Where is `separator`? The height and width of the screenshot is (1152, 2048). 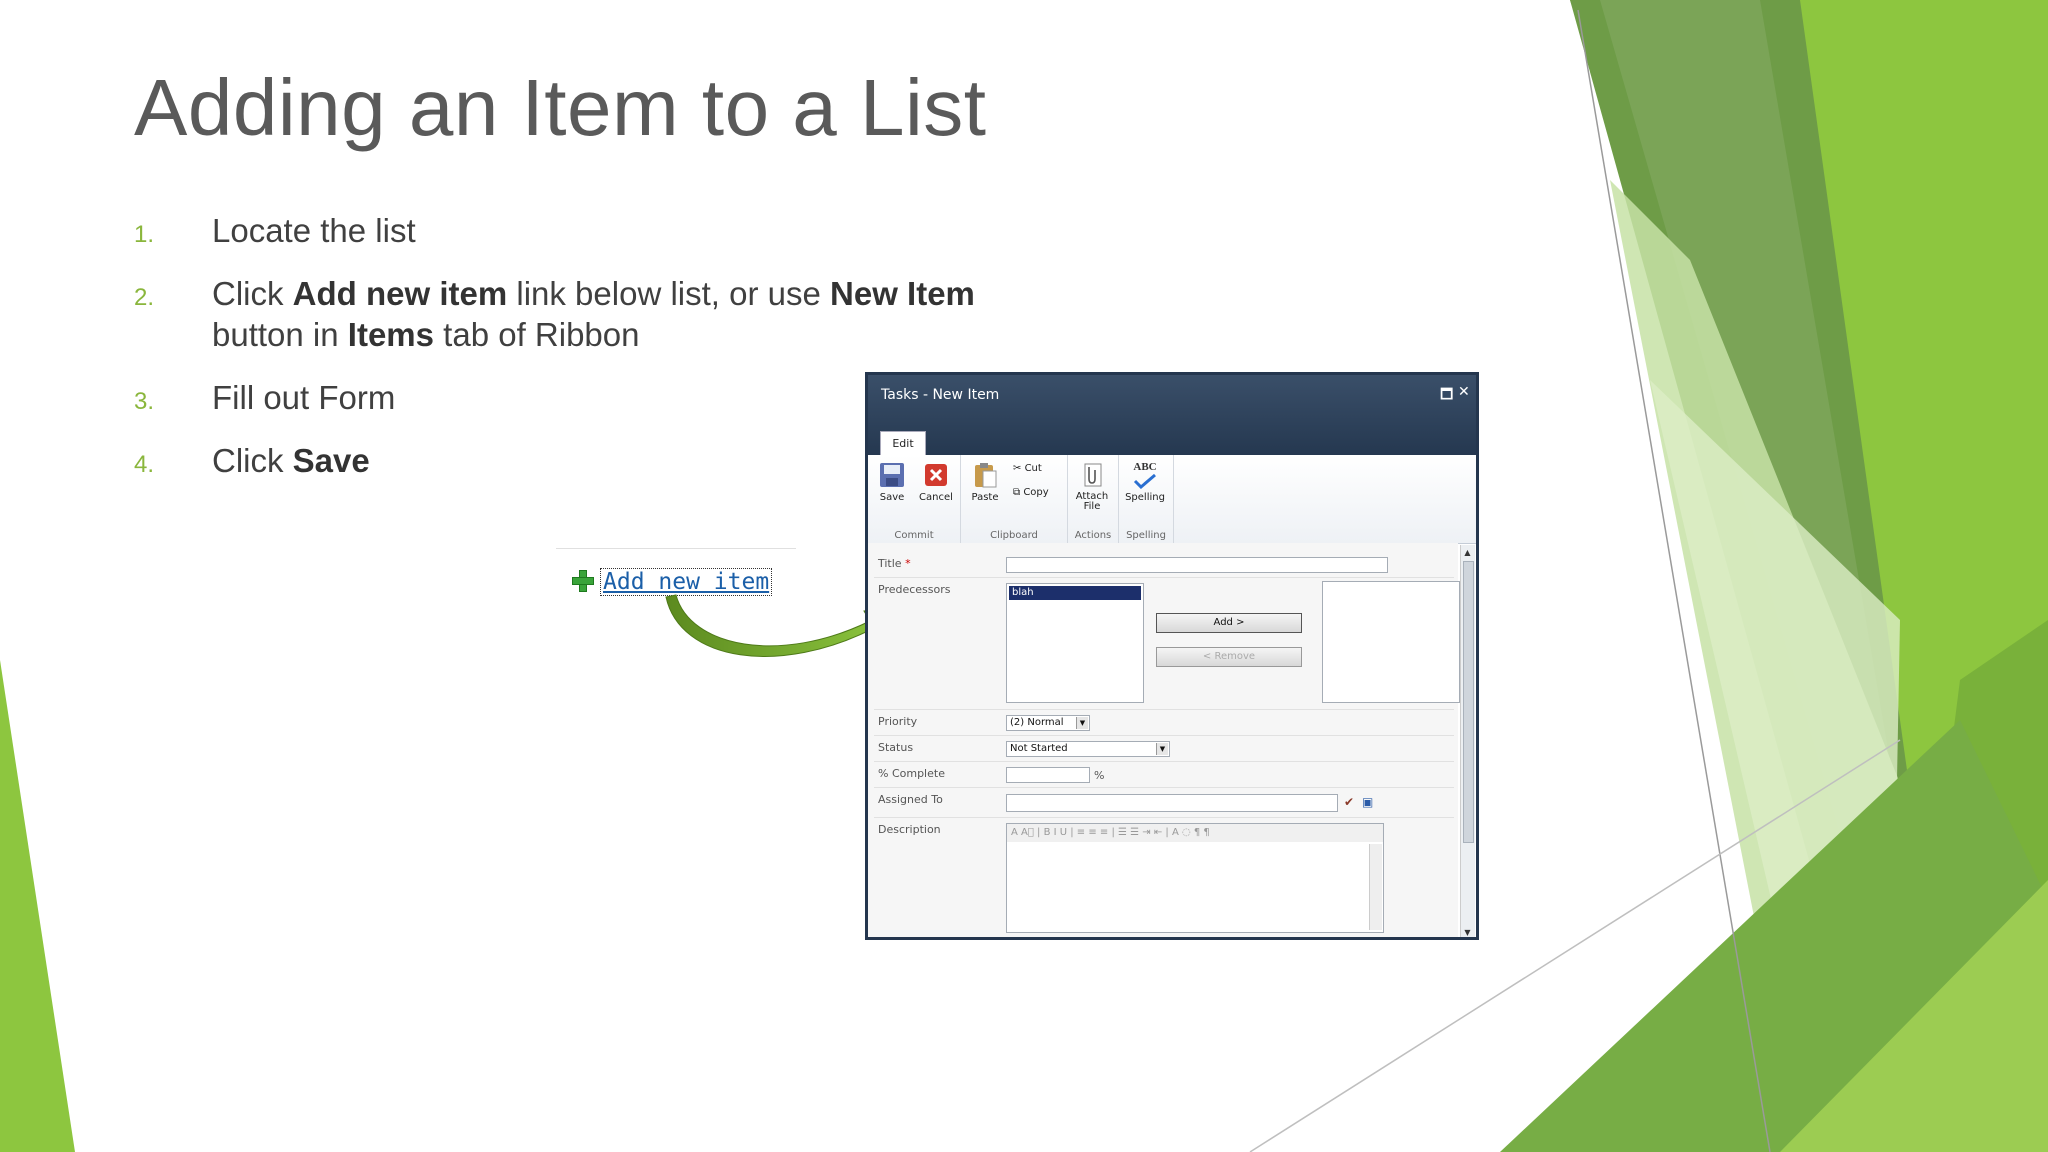 separator is located at coordinates (676, 548).